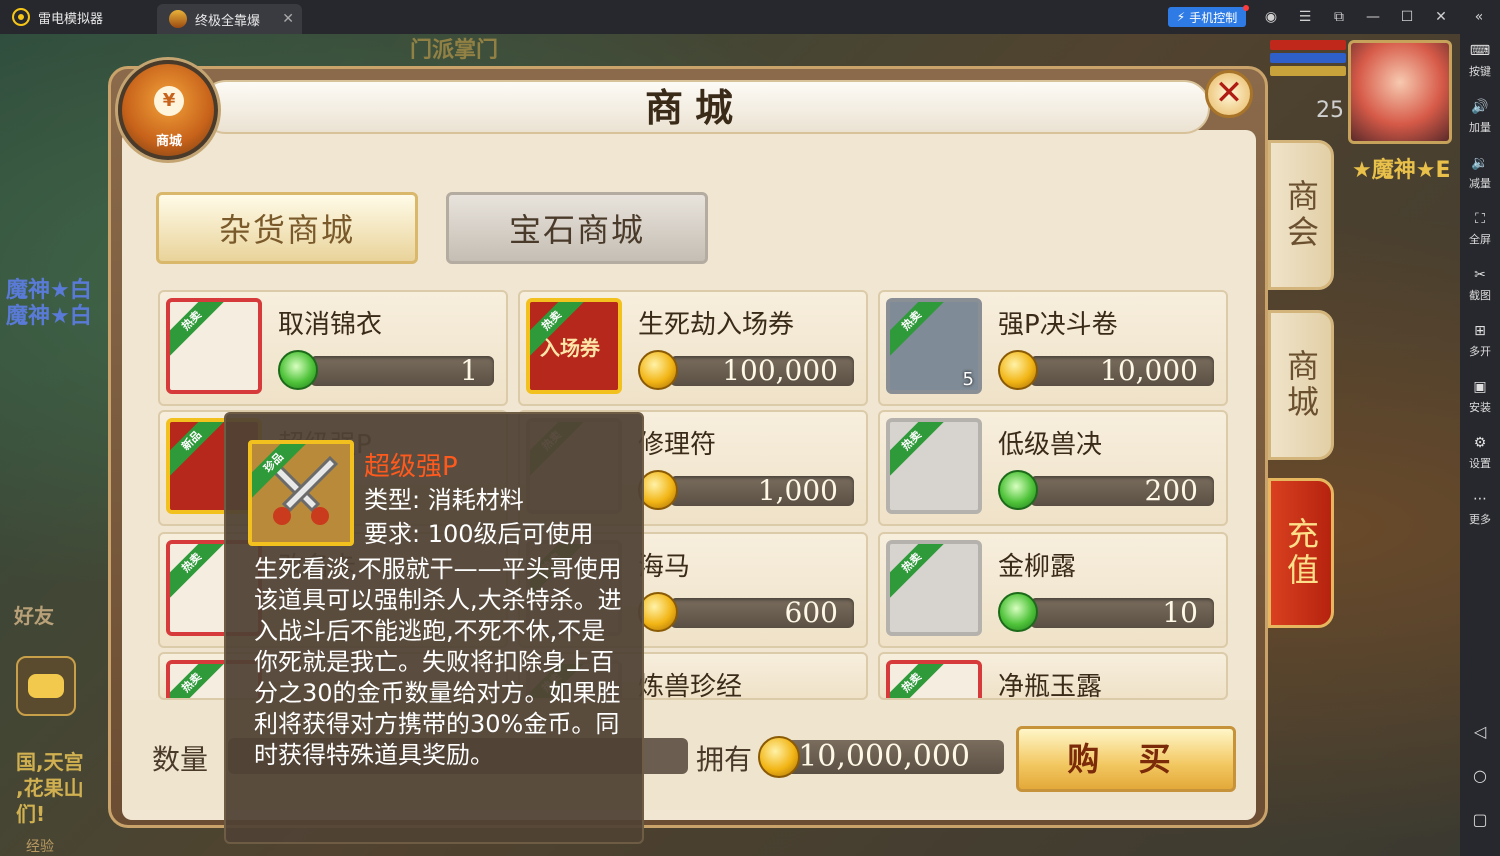 This screenshot has width=1500, height=856. What do you see at coordinates (330, 325) in the screenshot?
I see `product-name: 取消锦衣` at bounding box center [330, 325].